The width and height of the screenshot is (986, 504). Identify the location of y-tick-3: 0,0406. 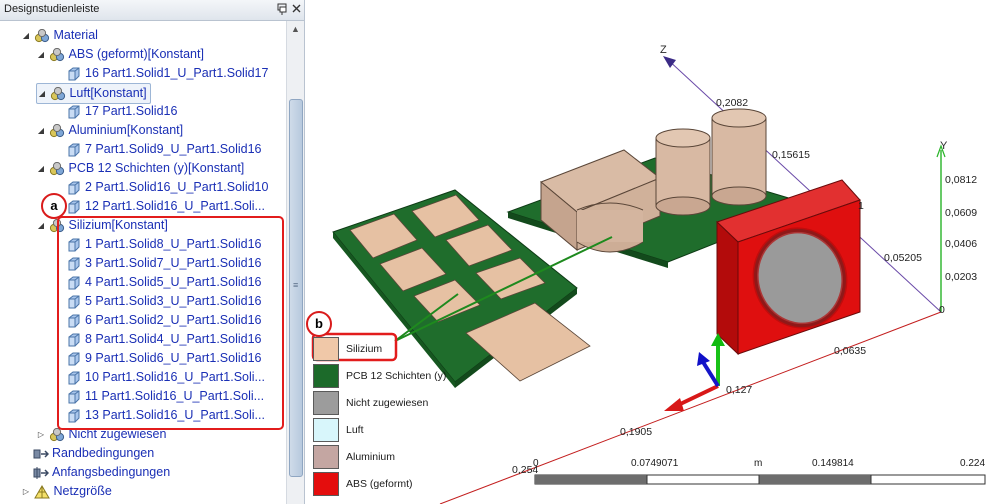
(961, 244).